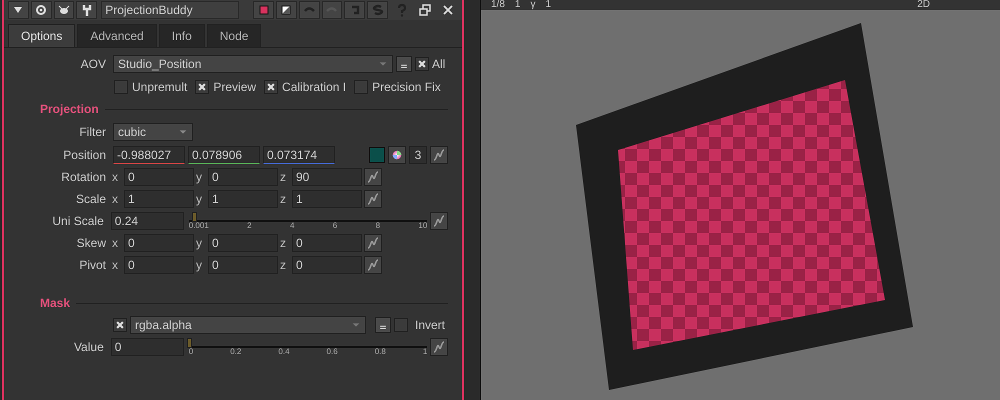 This screenshot has height=400, width=1000. I want to click on tick-label: 0.8, so click(380, 352).